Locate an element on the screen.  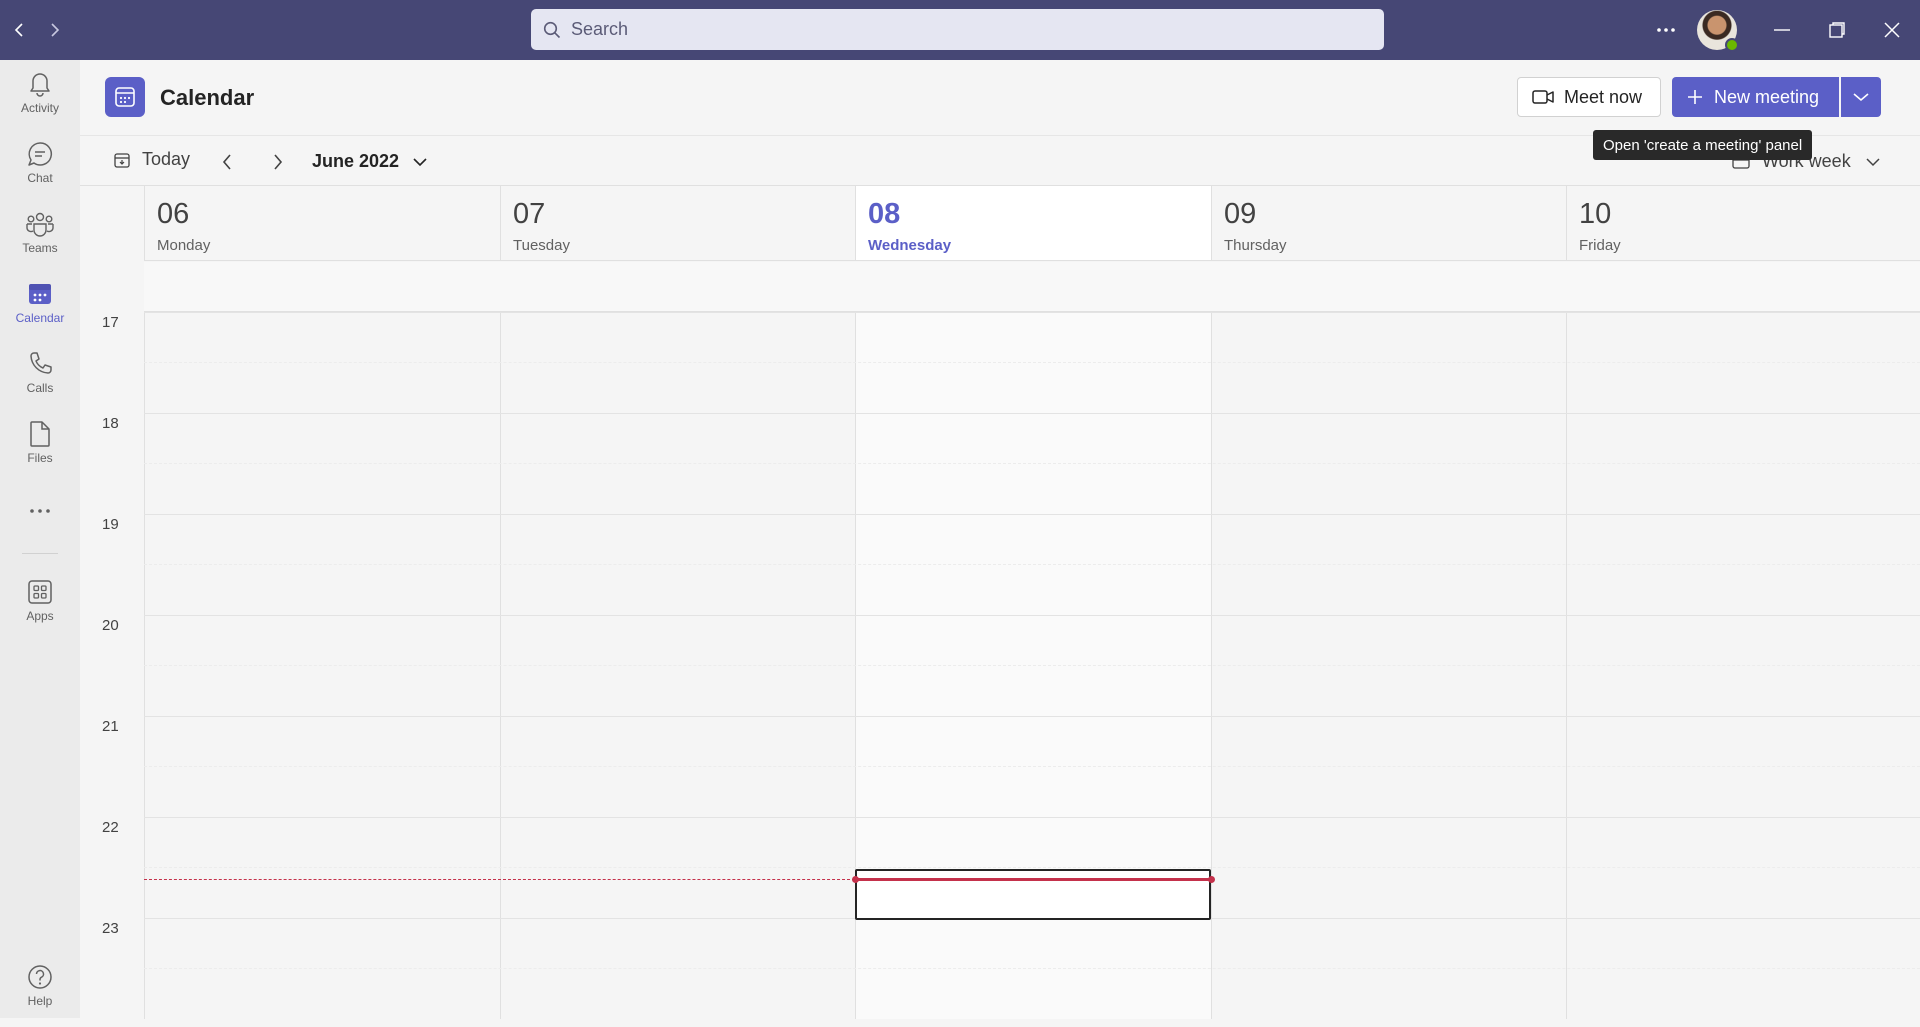
month-picker: June 2022 is located at coordinates (370, 161).